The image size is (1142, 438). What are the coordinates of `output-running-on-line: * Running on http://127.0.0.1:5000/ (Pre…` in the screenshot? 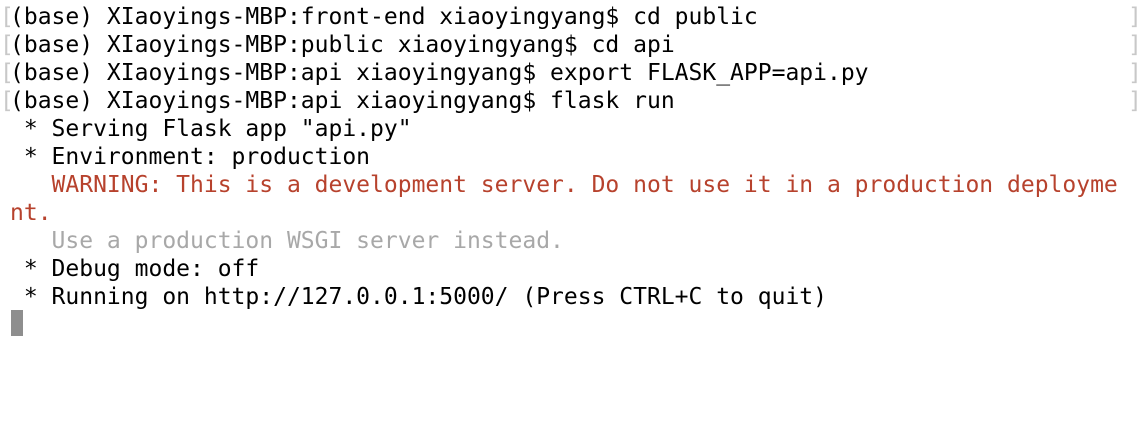 It's located at (418, 297).